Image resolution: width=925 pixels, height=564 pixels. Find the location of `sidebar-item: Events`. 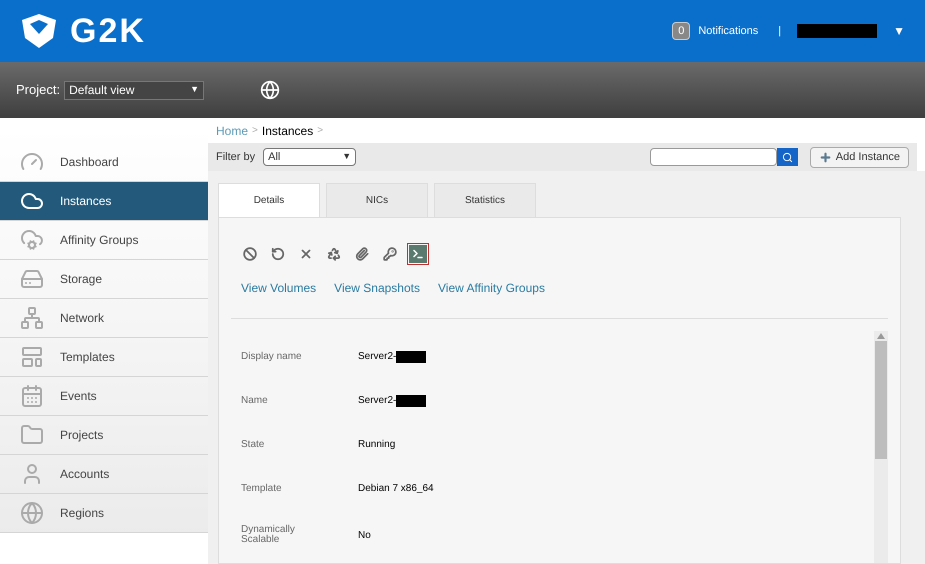

sidebar-item: Events is located at coordinates (104, 396).